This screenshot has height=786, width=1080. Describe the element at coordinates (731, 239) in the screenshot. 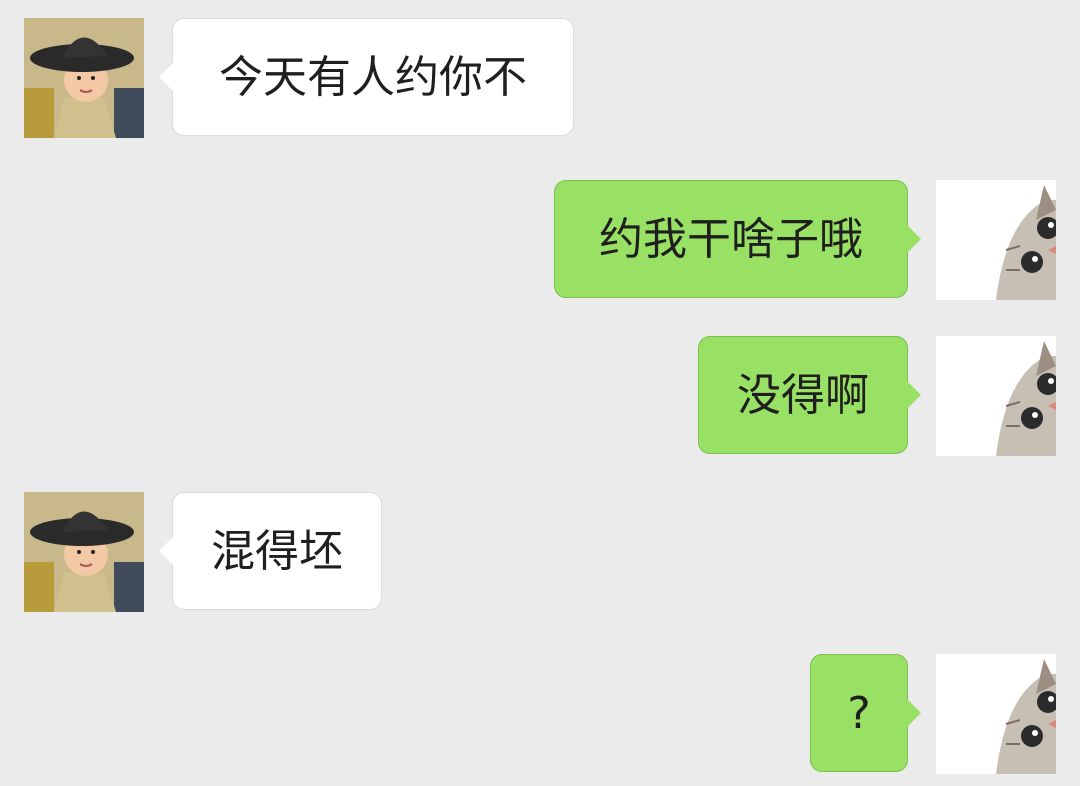

I see `message-text: 约我干啥子哦` at that location.